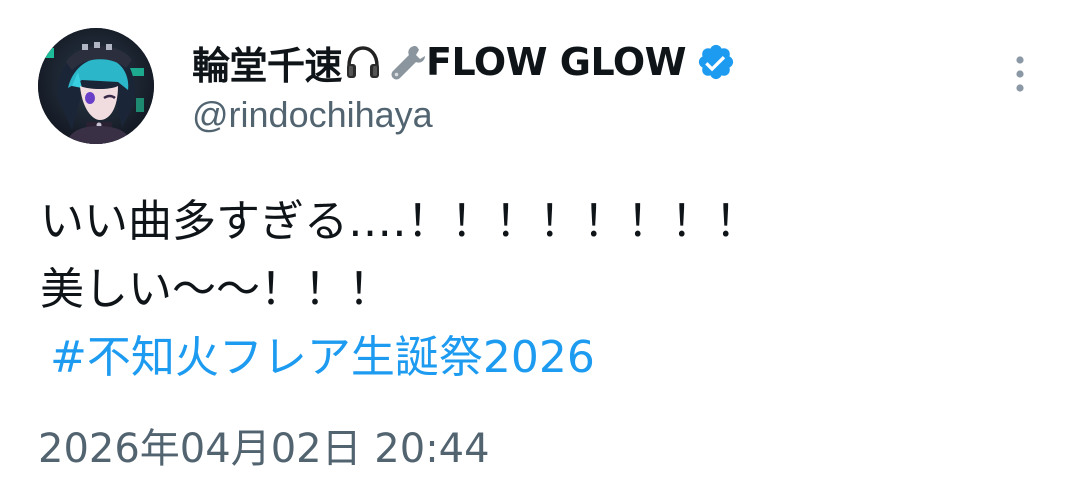  Describe the element at coordinates (399, 221) in the screenshot. I see `tweet-text-line: いい曲多すぎる‥‥！！！！！！！！` at that location.